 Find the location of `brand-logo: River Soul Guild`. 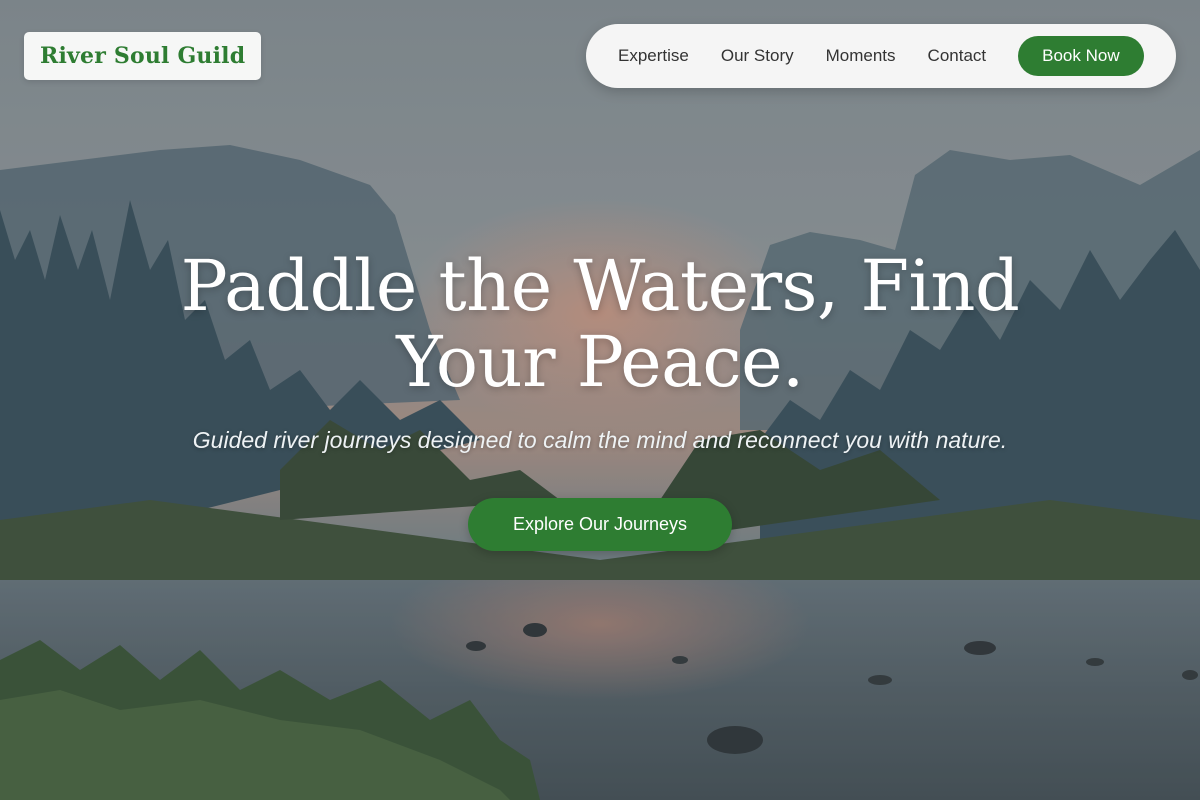

brand-logo: River Soul Guild is located at coordinates (143, 56).